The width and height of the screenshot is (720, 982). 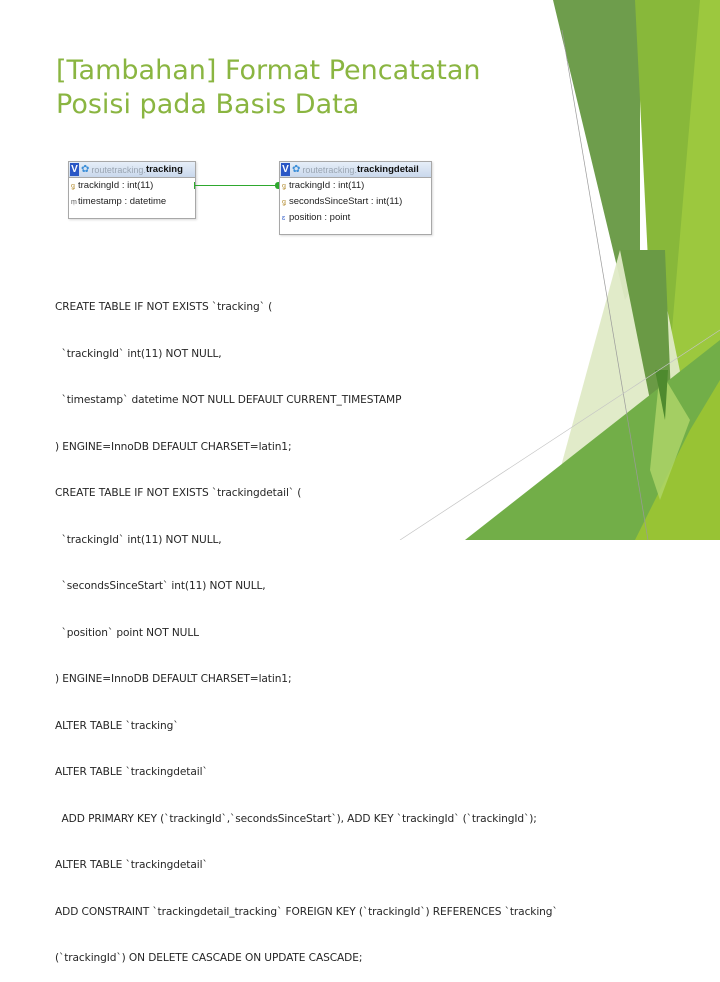 What do you see at coordinates (387, 169) in the screenshot?
I see `table-name: trackingdetail` at bounding box center [387, 169].